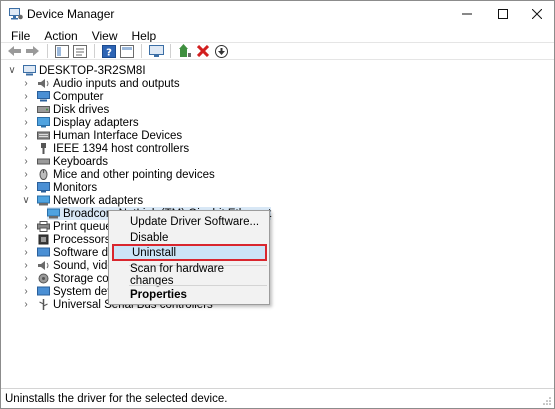 This screenshot has height=409, width=555. Describe the element at coordinates (189, 294) in the screenshot. I see `menu-properties: Properties` at that location.